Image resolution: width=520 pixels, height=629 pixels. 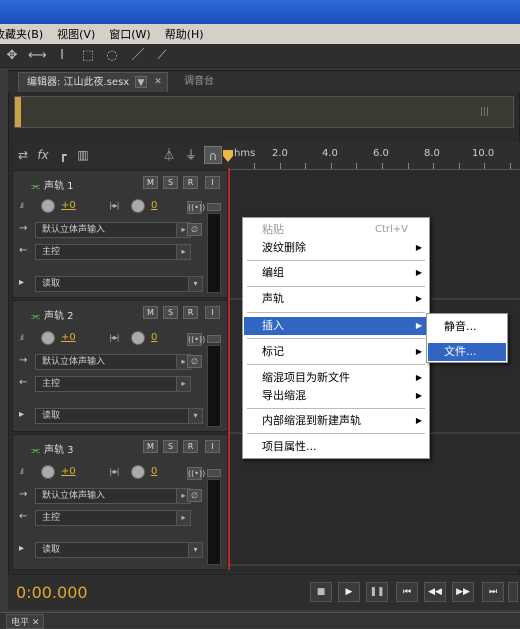 What do you see at coordinates (213, 155) in the screenshot?
I see `snap-icon: ∩` at bounding box center [213, 155].